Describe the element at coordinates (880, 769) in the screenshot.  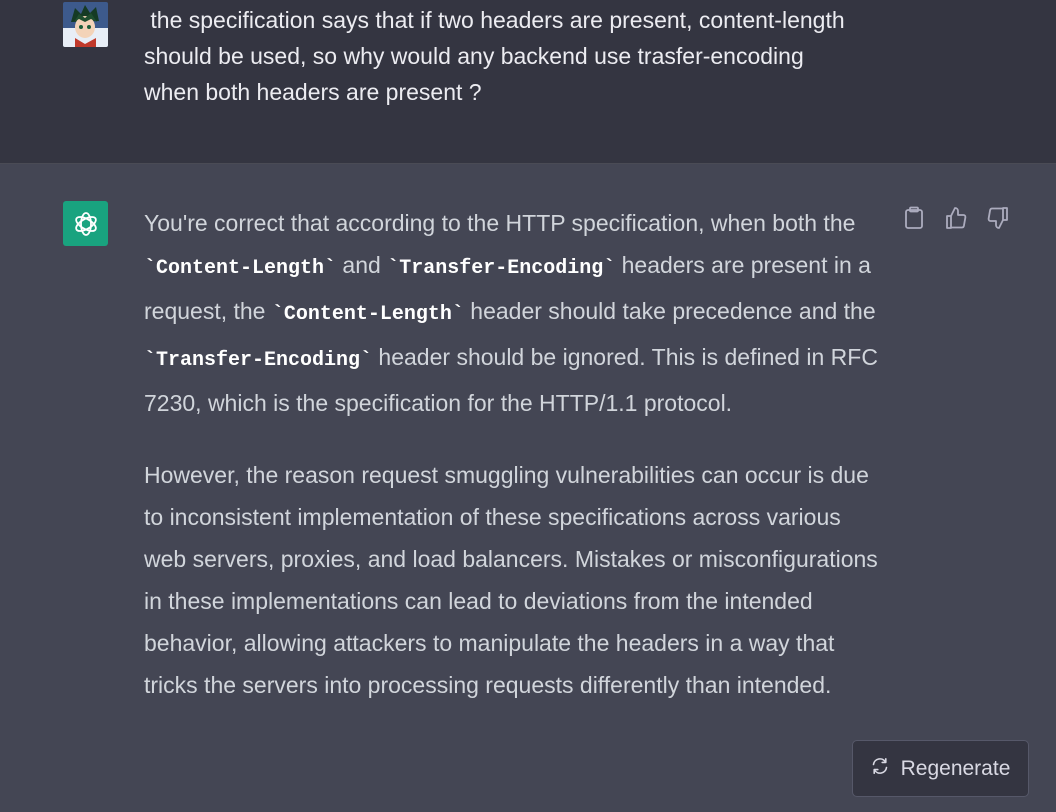
I see `refresh-icon` at that location.